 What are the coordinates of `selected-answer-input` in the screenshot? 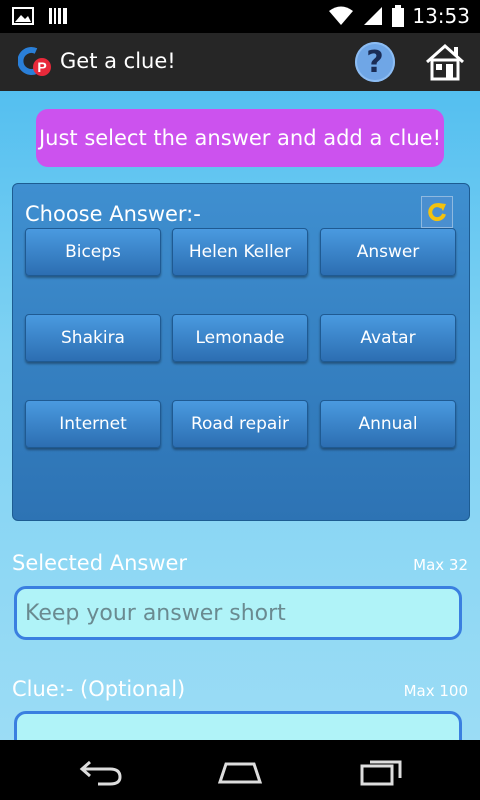 It's located at (238, 613).